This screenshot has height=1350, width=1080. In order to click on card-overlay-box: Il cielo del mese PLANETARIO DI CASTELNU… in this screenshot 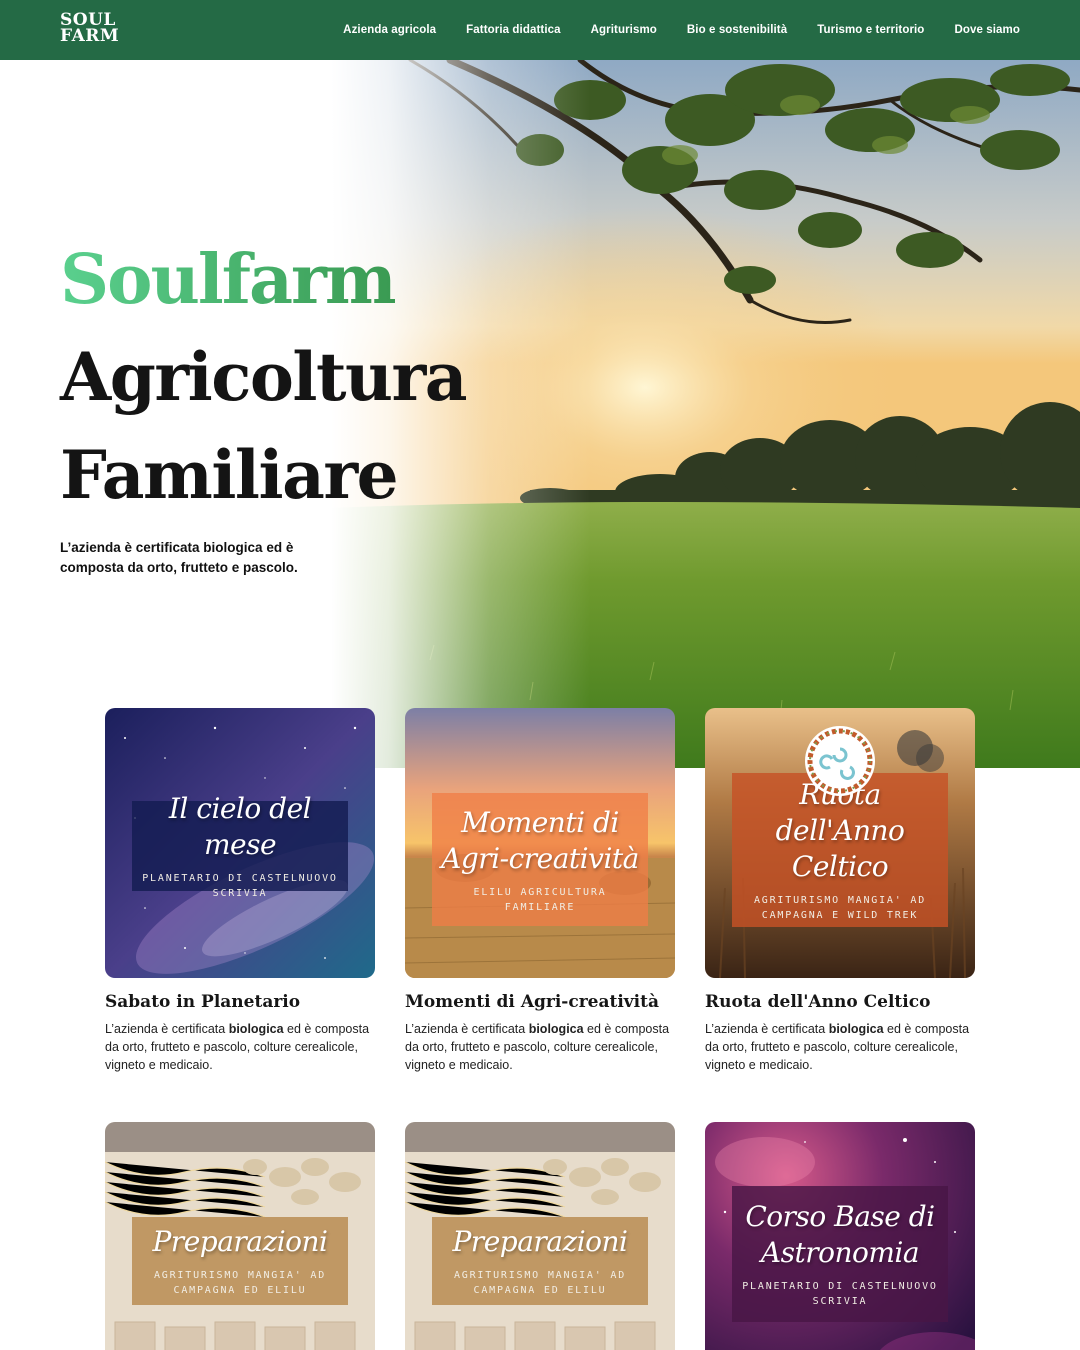, I will do `click(240, 845)`.